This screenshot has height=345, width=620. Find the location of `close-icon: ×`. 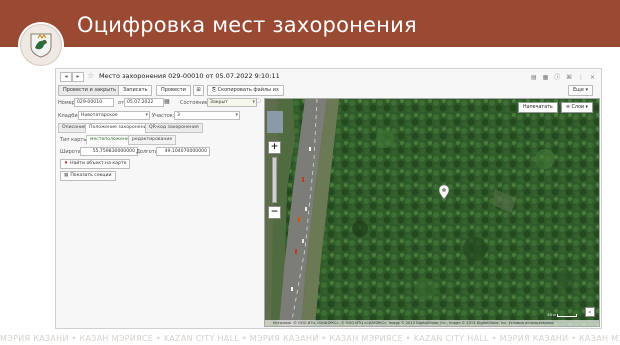

close-icon: × is located at coordinates (592, 77).